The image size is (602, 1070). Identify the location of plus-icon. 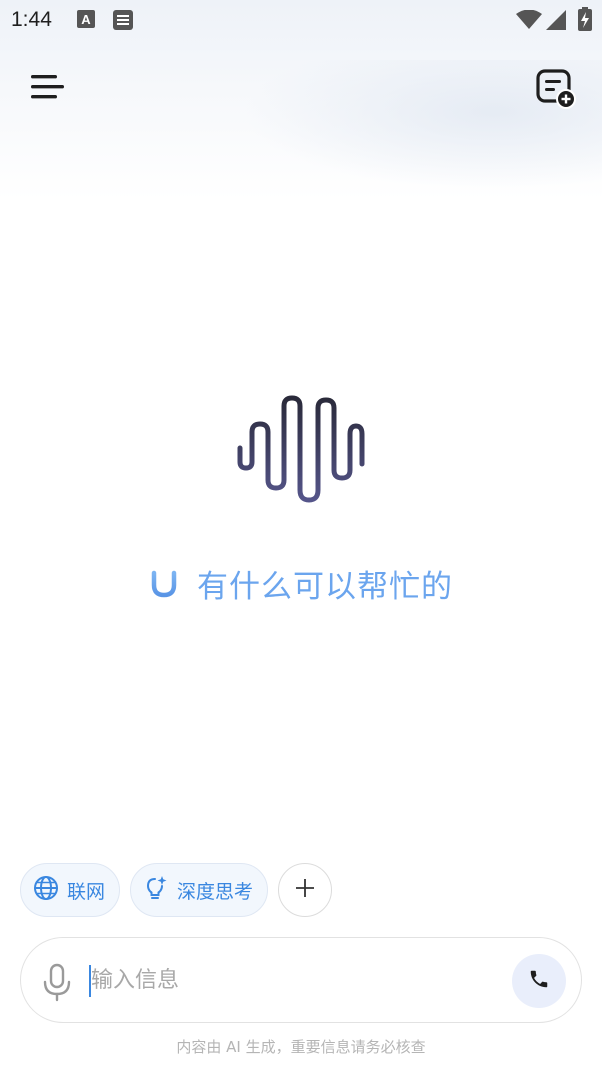
(305, 890).